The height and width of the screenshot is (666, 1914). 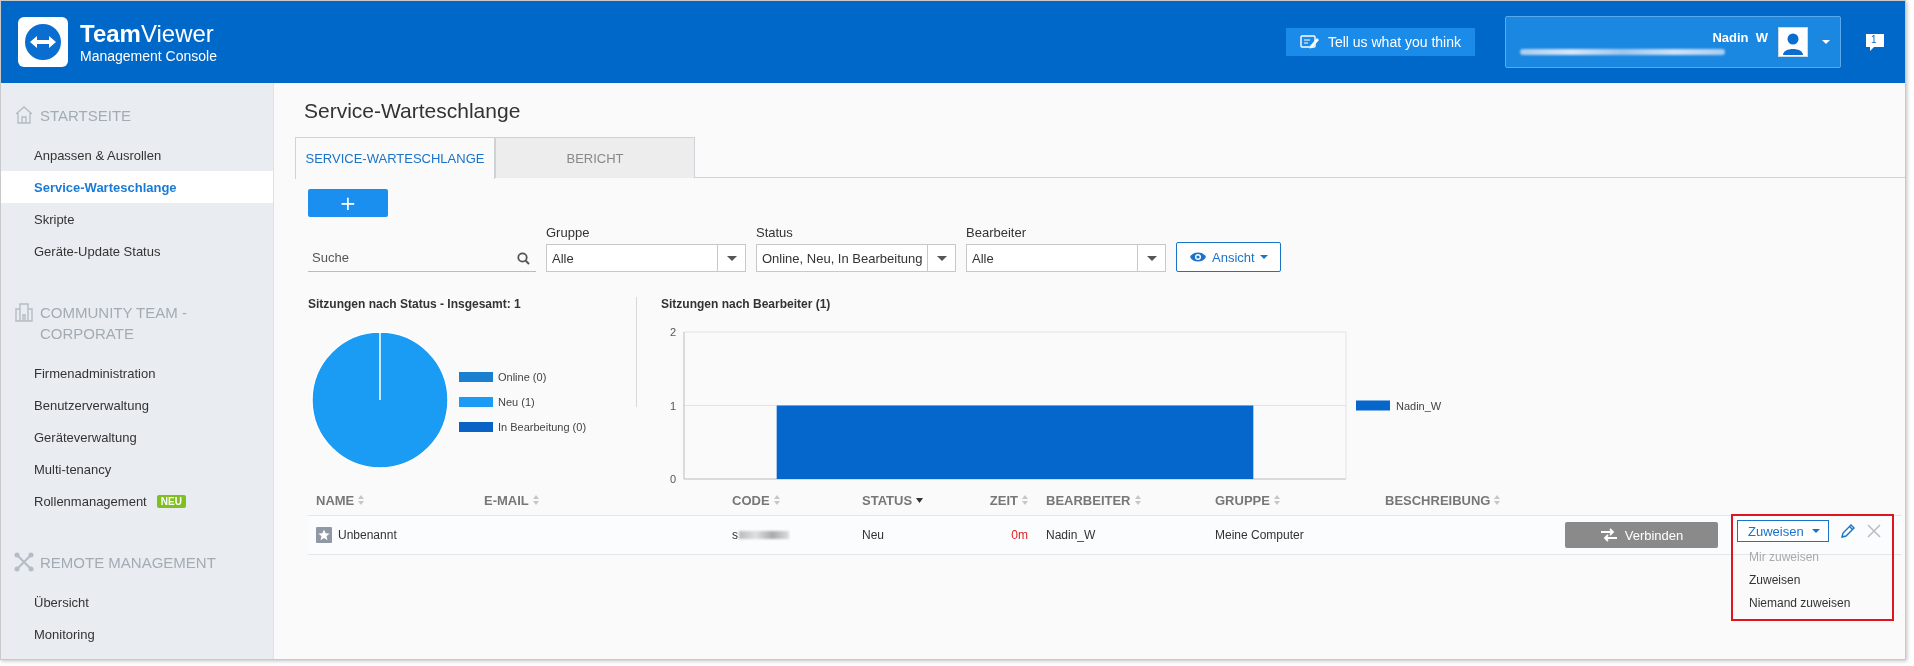 What do you see at coordinates (137, 634) in the screenshot?
I see `sidebar-item: Monitoring` at bounding box center [137, 634].